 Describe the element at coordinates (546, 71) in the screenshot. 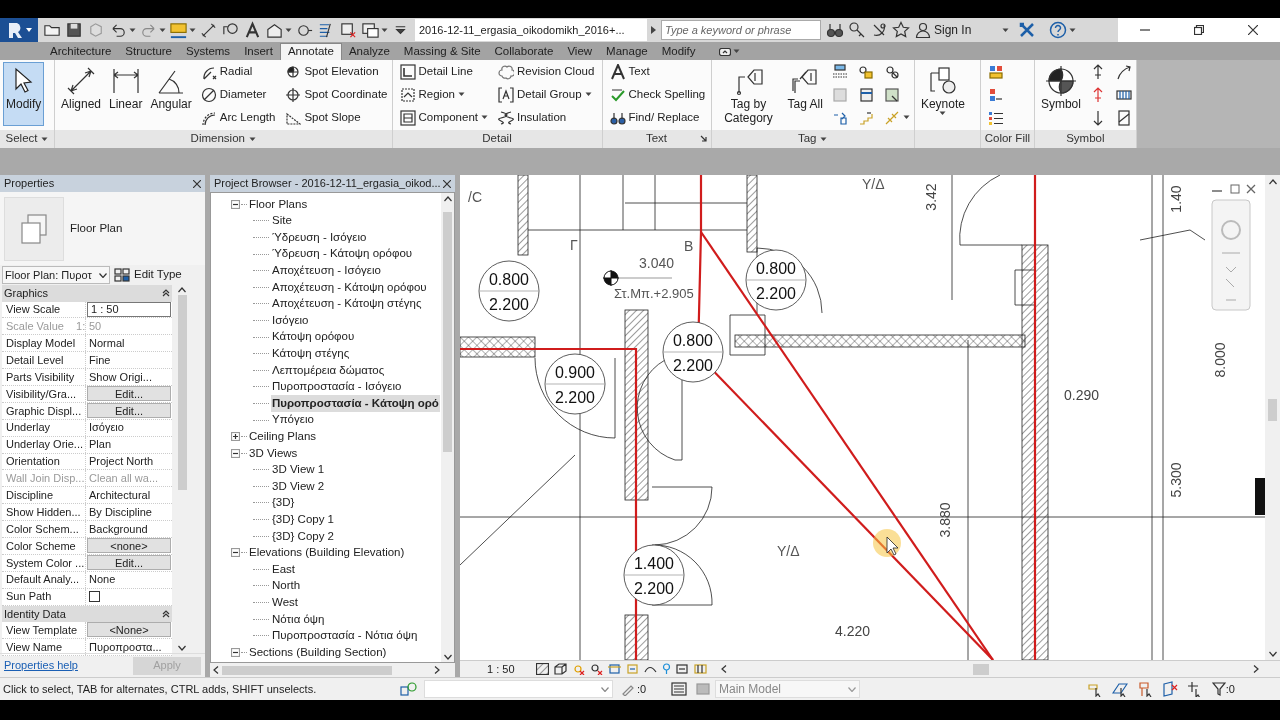

I see `ribbon-button: Revision Cloud` at that location.